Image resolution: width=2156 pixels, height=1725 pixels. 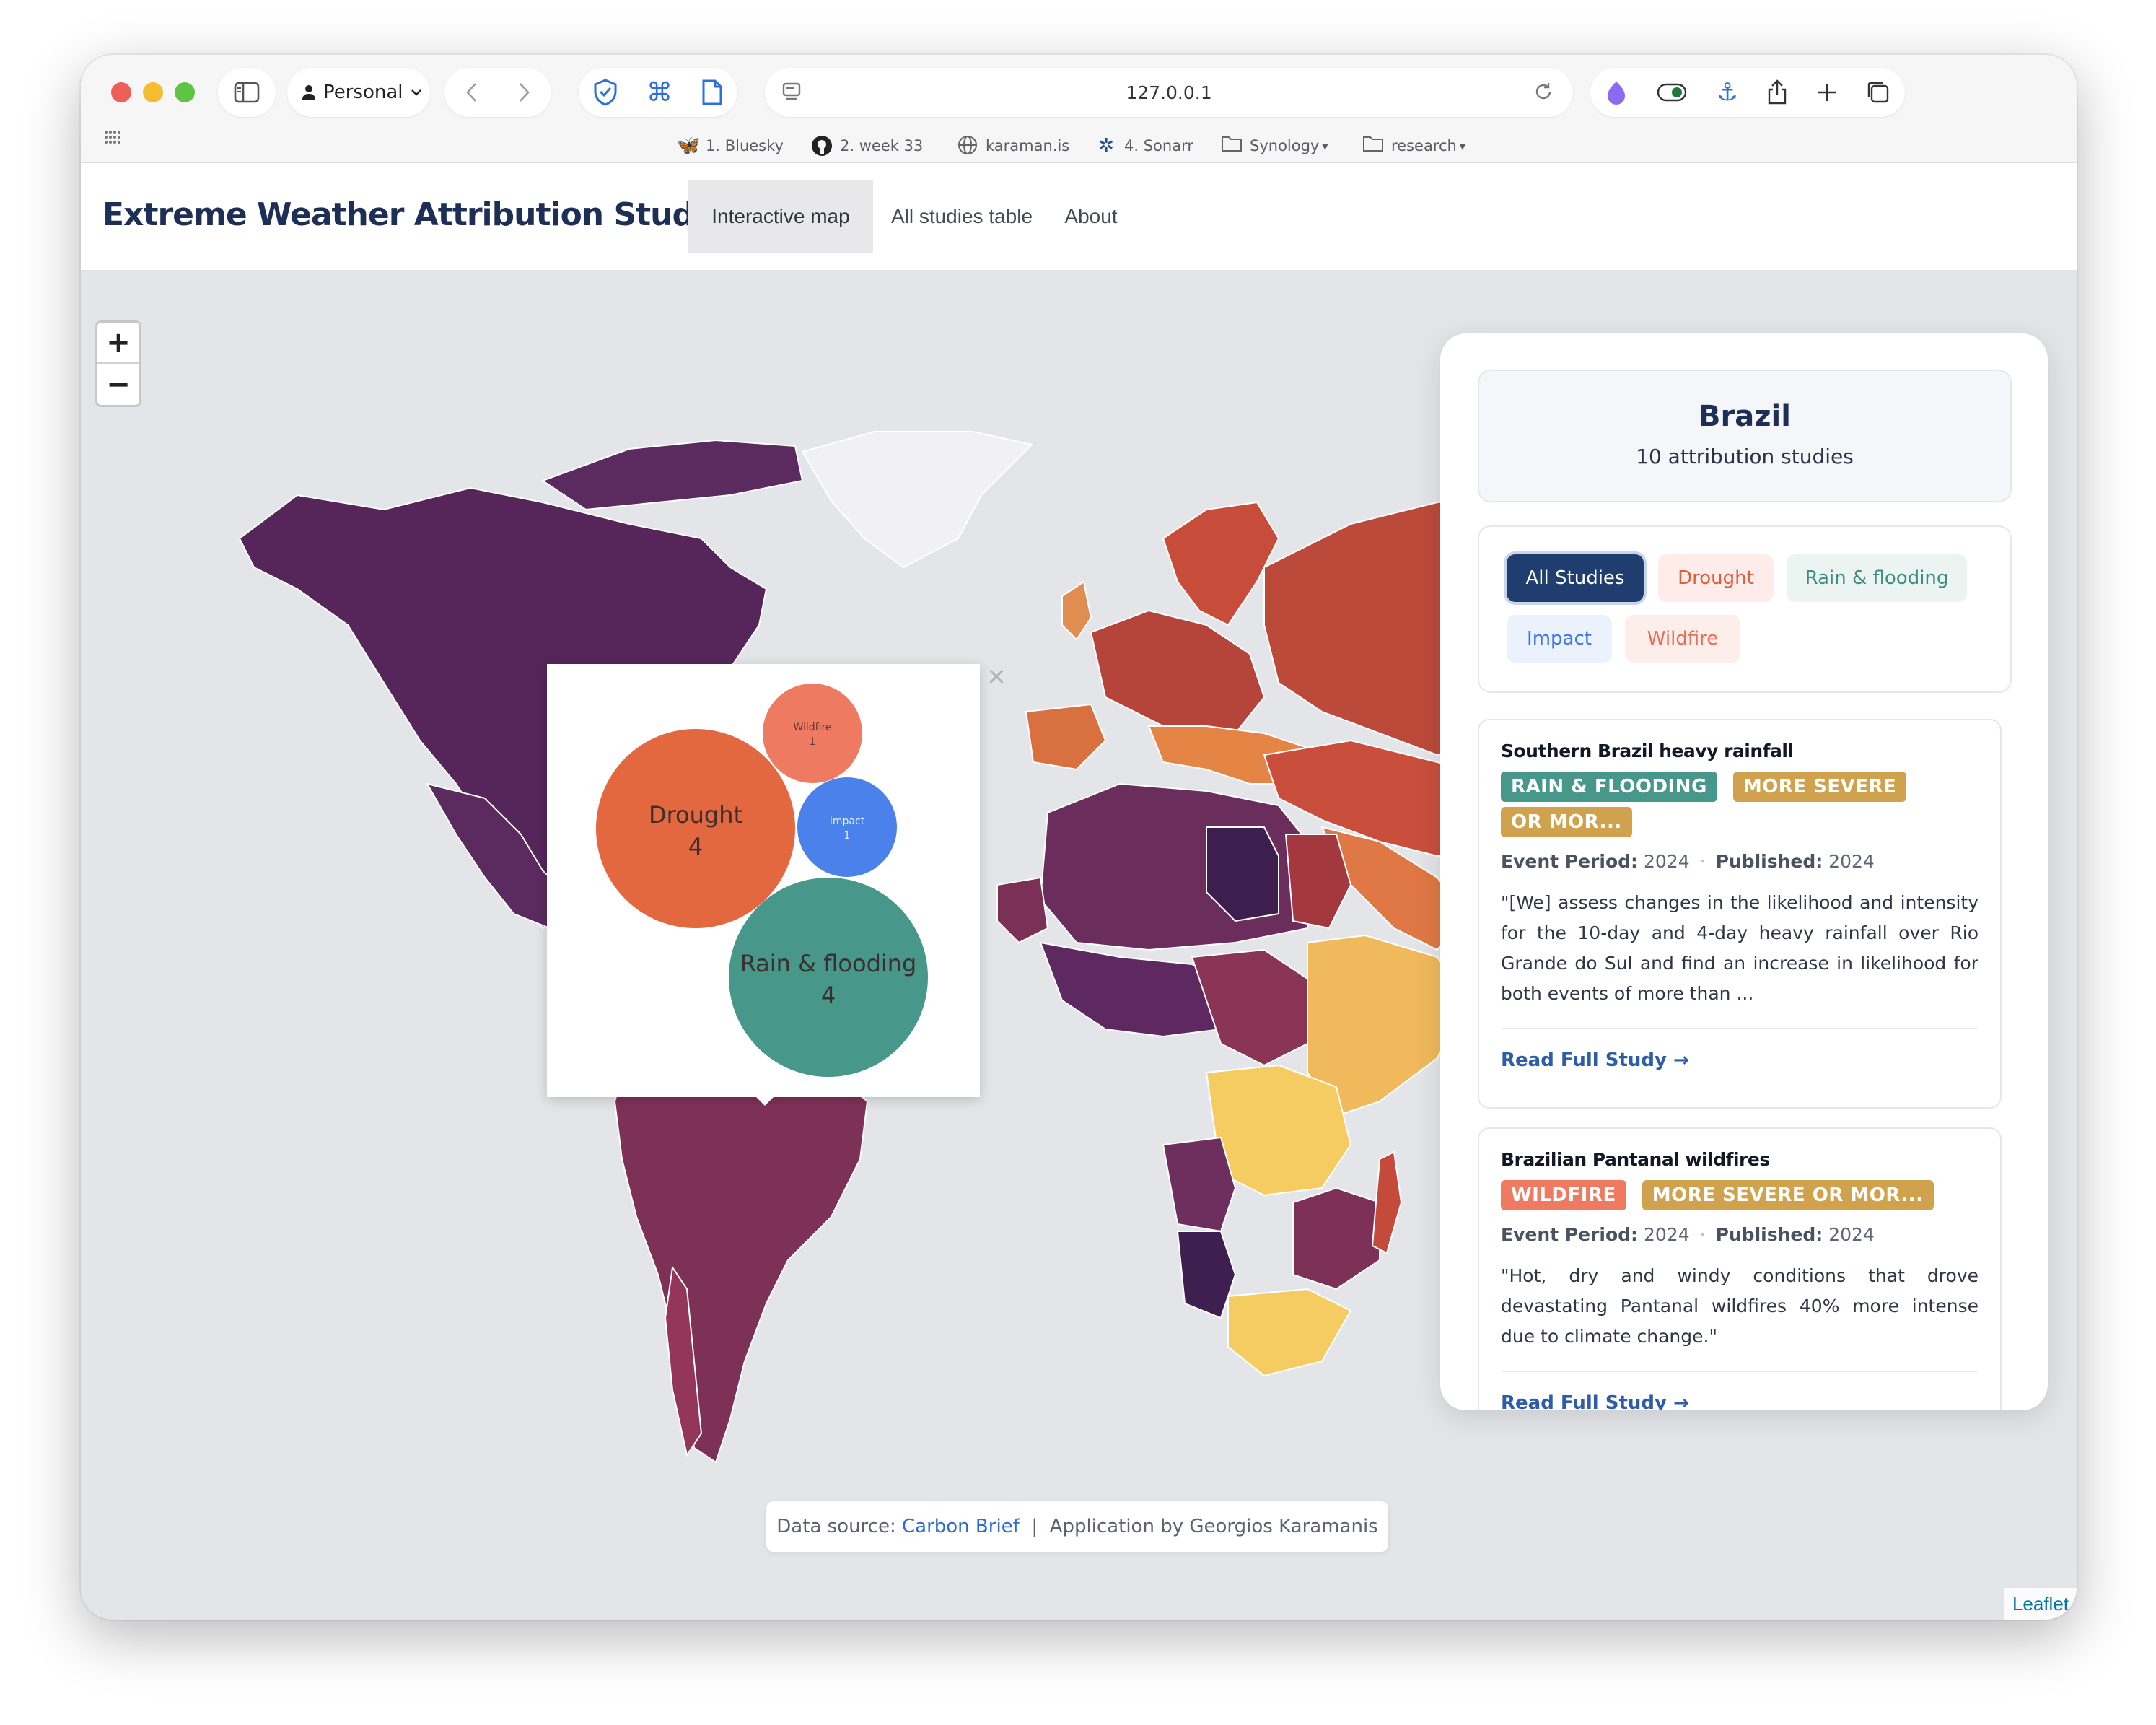 What do you see at coordinates (882, 145) in the screenshot?
I see `bookmark-label: 2. week 33` at bounding box center [882, 145].